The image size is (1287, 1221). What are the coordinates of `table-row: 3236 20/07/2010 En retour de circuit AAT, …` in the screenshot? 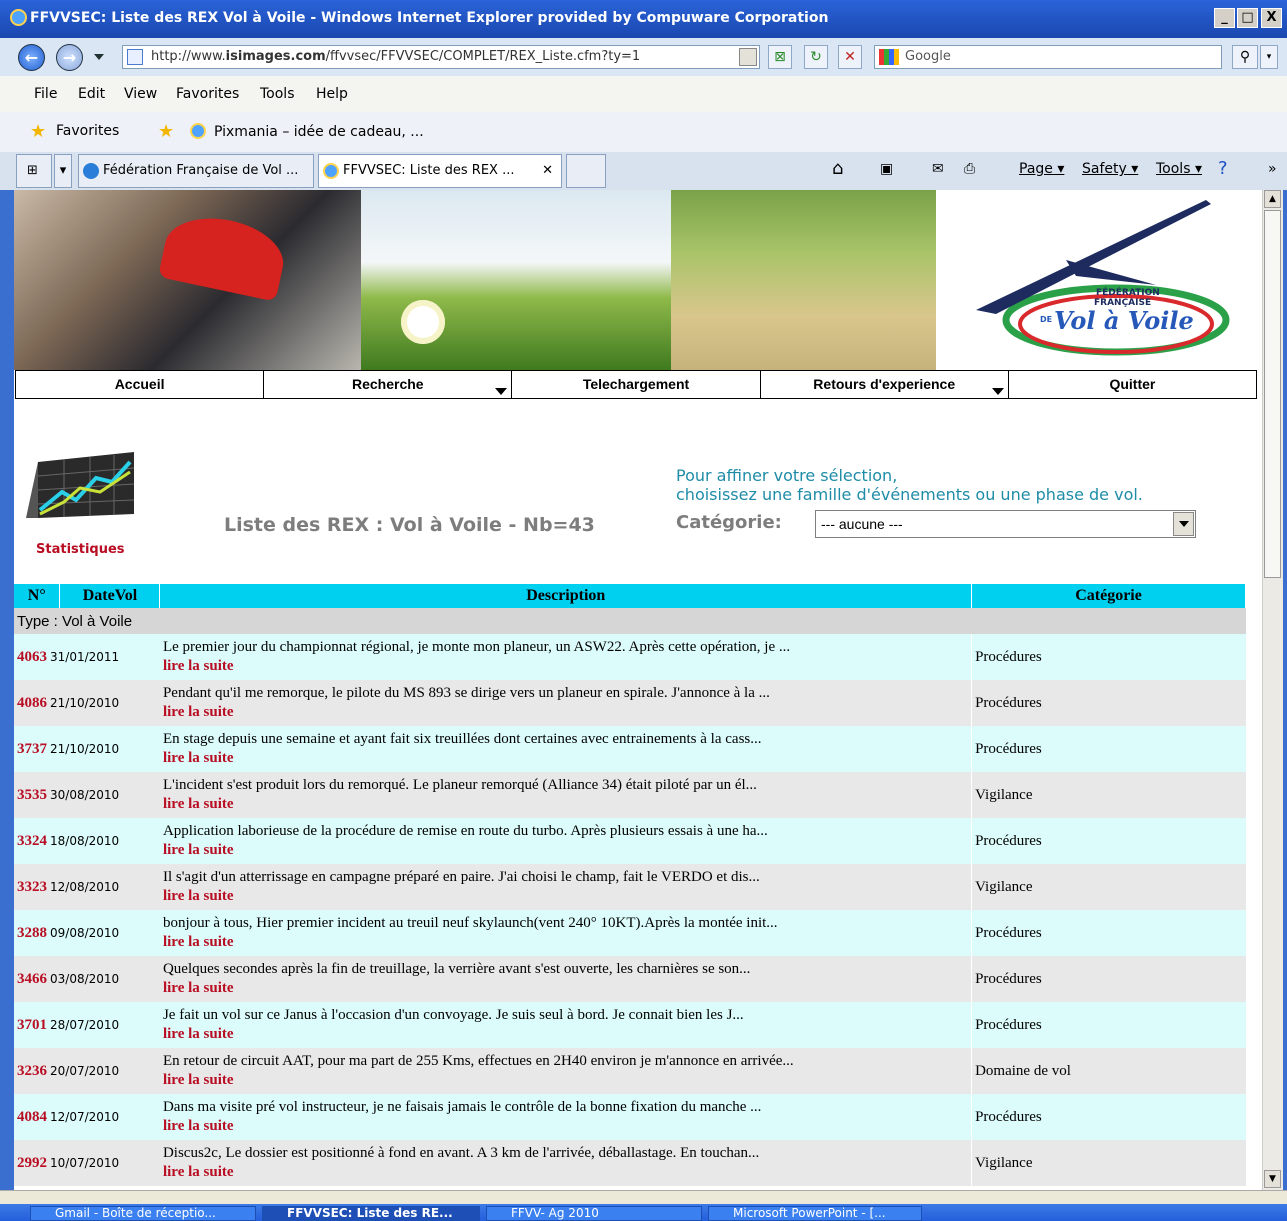 It's located at (630, 1071).